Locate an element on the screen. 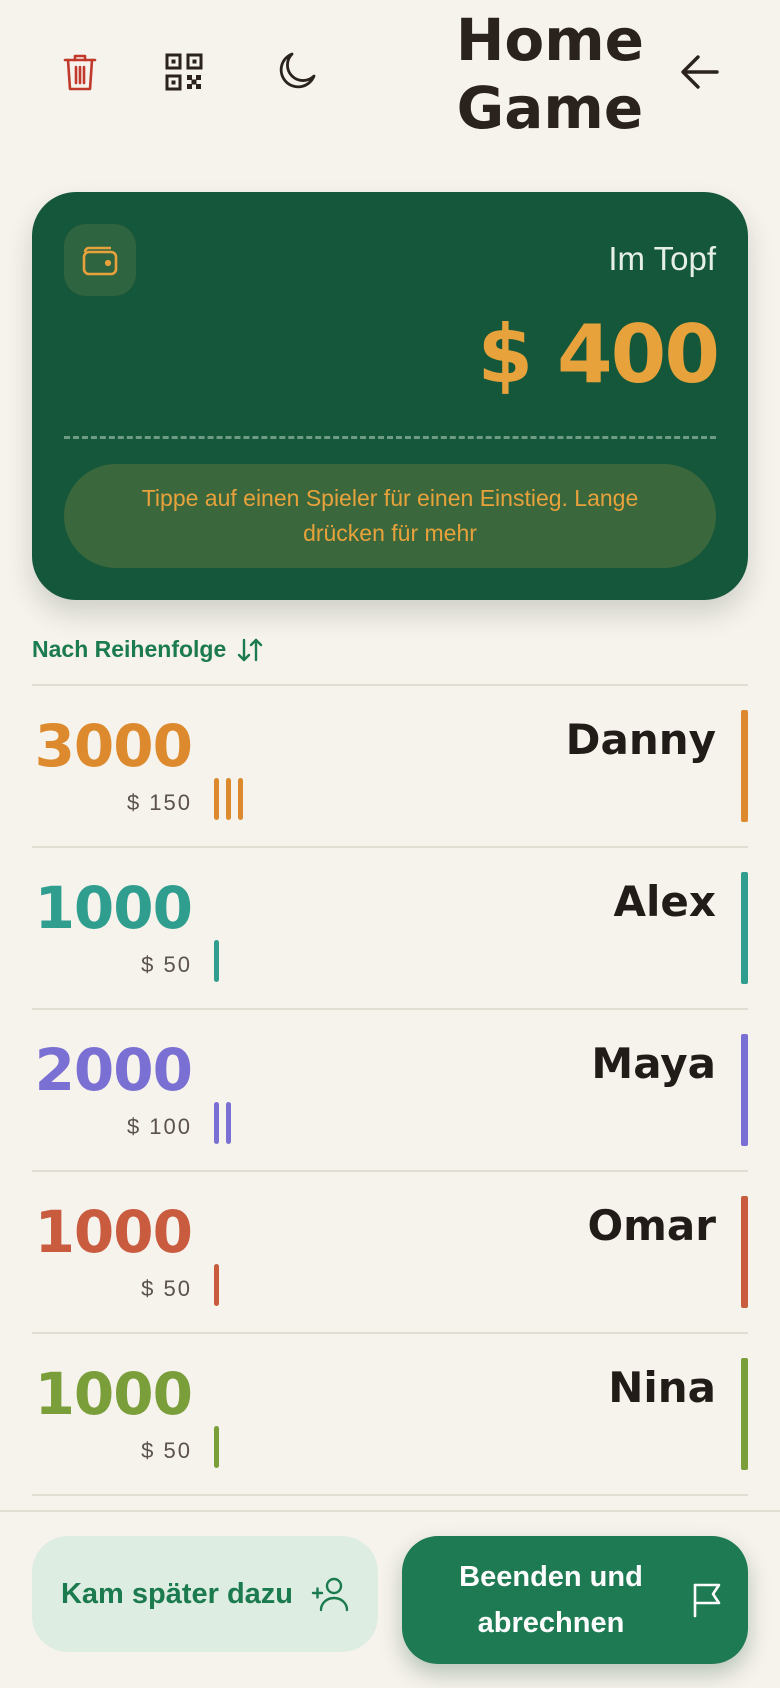 This screenshot has width=780, height=1688. player-money: $ 150 is located at coordinates (159, 802).